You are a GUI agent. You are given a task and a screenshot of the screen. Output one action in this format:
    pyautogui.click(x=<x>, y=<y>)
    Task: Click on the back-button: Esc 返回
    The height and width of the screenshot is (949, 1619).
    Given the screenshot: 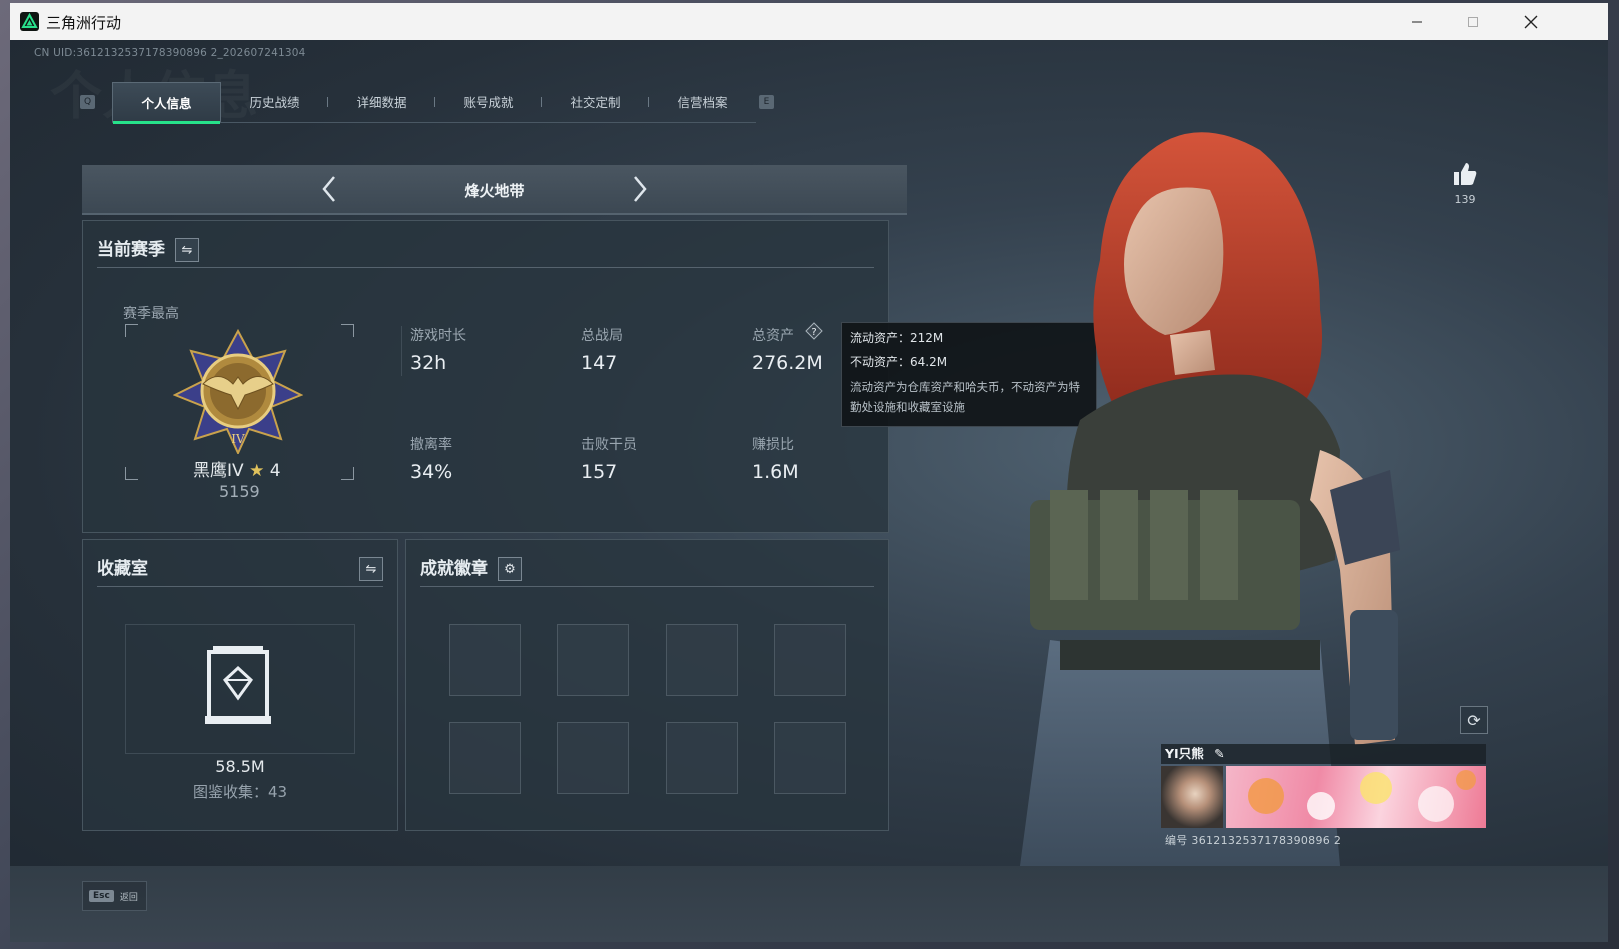 What is the action you would take?
    pyautogui.click(x=114, y=896)
    